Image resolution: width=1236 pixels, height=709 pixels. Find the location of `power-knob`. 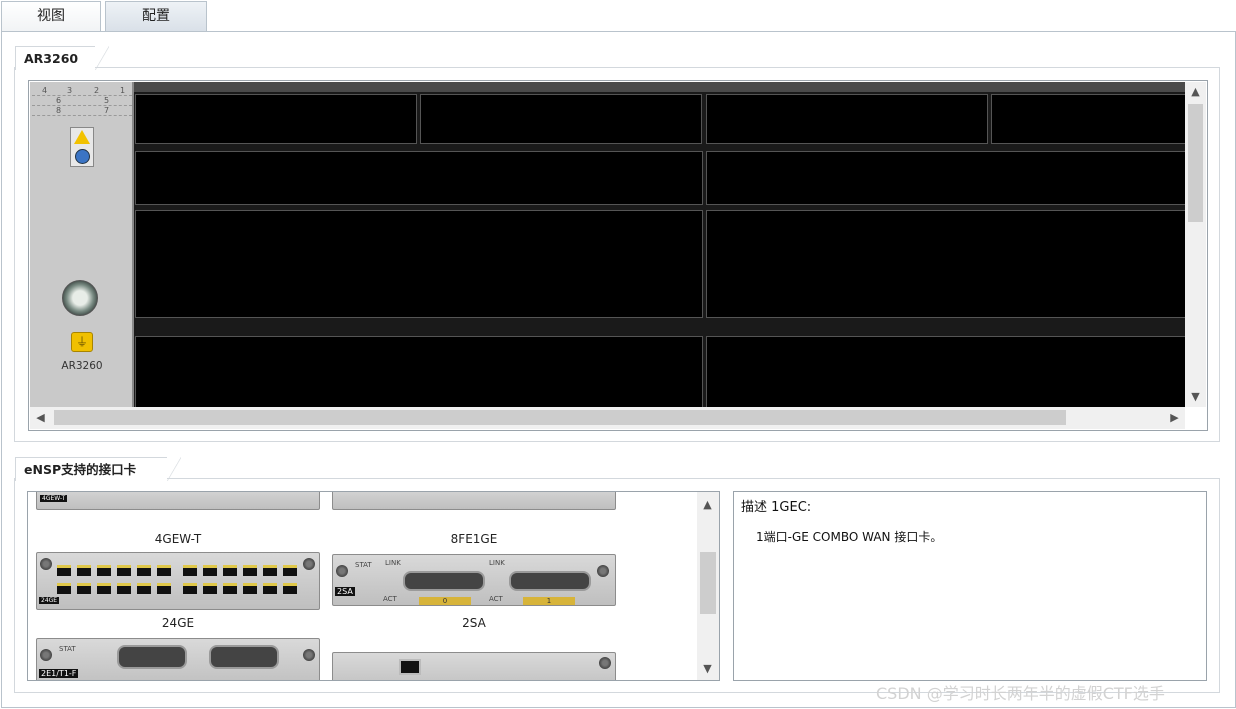

power-knob is located at coordinates (80, 298).